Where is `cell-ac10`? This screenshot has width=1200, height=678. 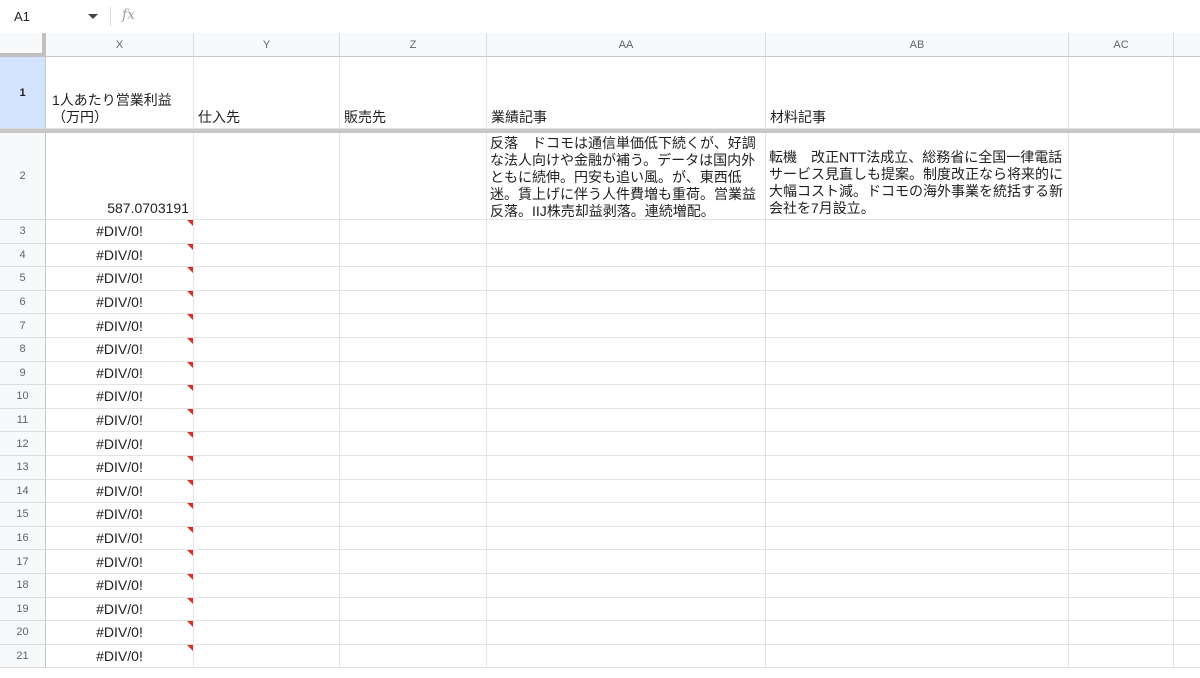
cell-ac10 is located at coordinates (1121, 397).